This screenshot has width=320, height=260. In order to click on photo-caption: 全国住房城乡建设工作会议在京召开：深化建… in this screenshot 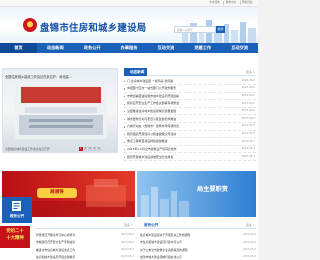, I will do `click(38, 76)`.